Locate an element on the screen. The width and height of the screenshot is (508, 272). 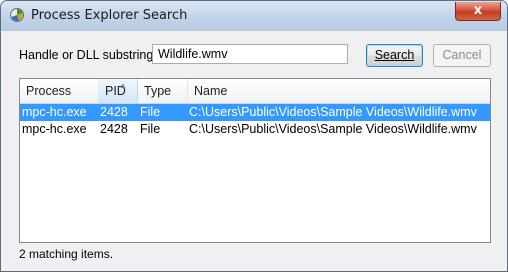
column-header-process: Process is located at coordinates (59, 91).